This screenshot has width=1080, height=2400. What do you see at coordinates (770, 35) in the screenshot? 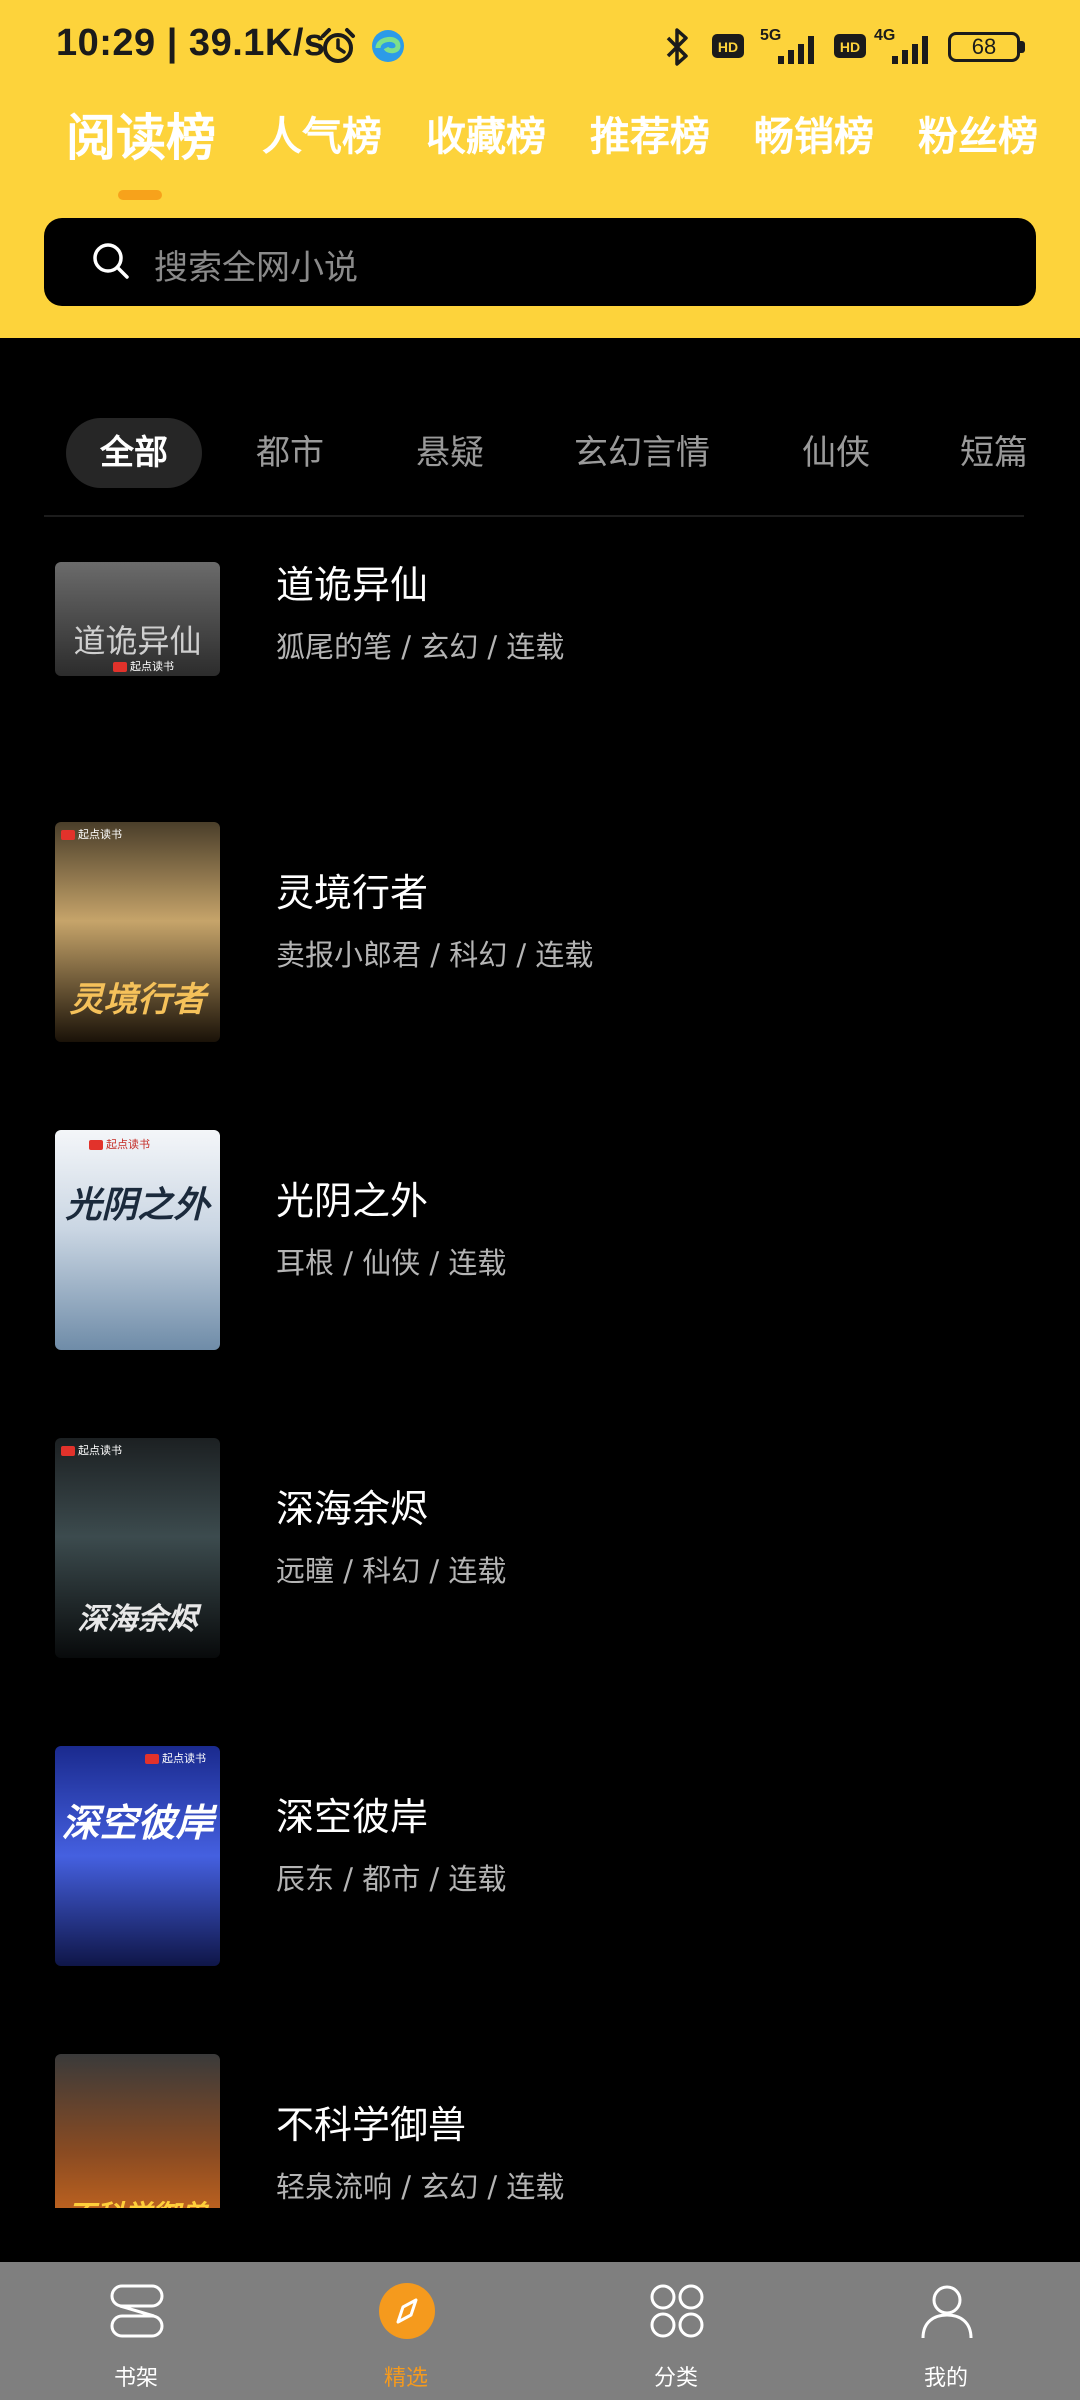
I see `svg-text: 5G` at bounding box center [770, 35].